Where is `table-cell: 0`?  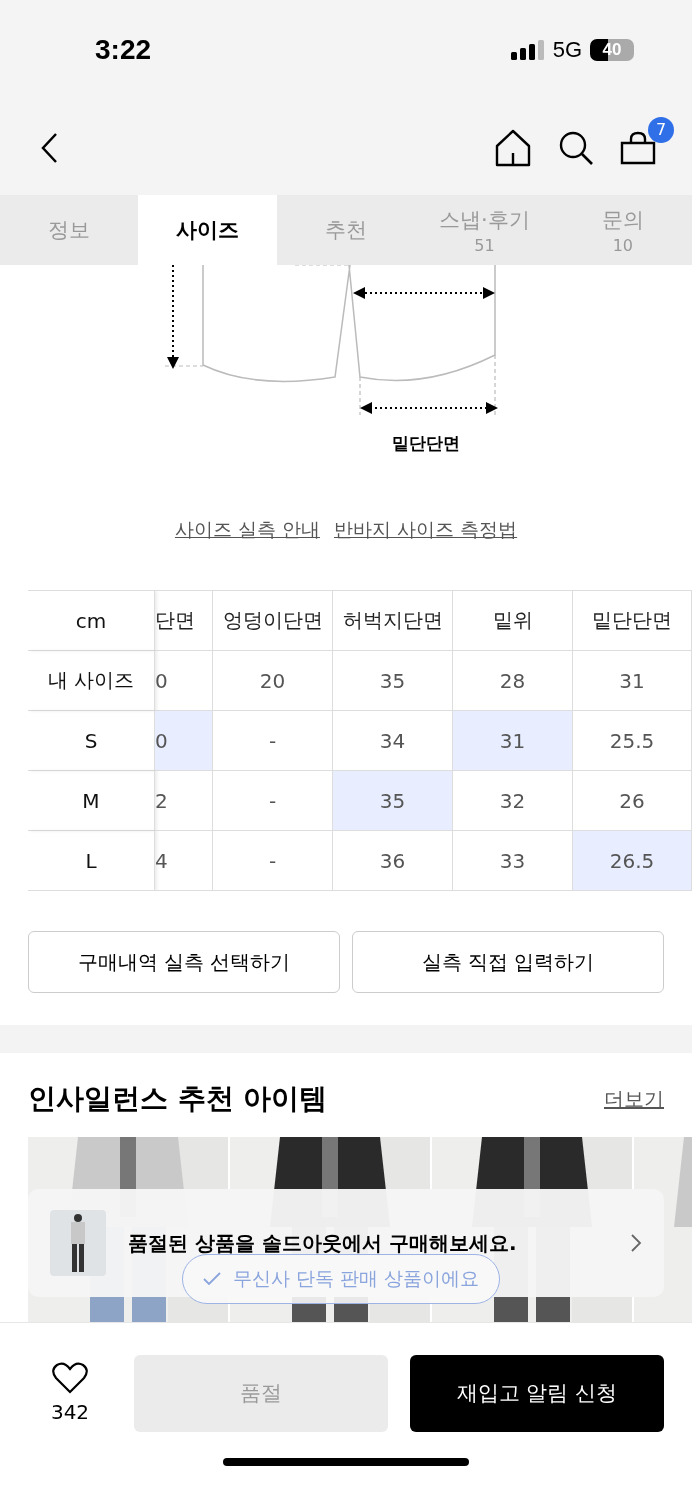
table-cell: 0 is located at coordinates (184, 741).